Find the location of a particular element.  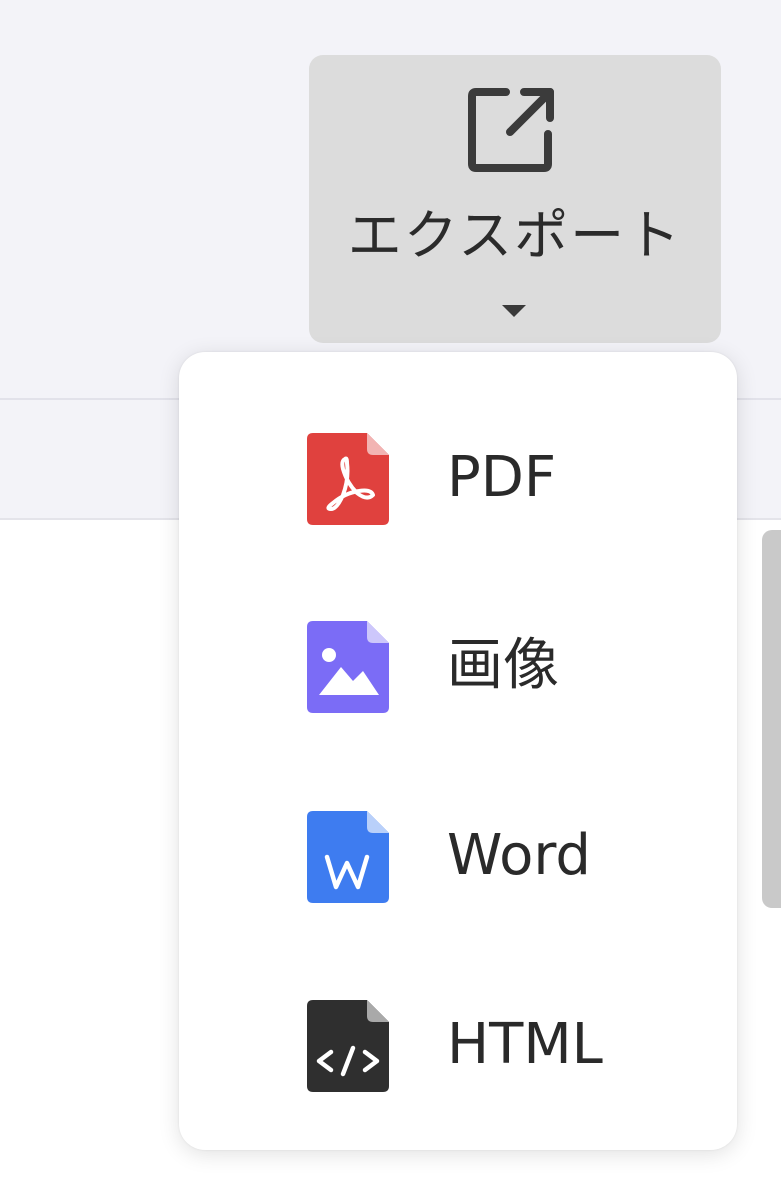

menu-item-html: HTML is located at coordinates (458, 1047).